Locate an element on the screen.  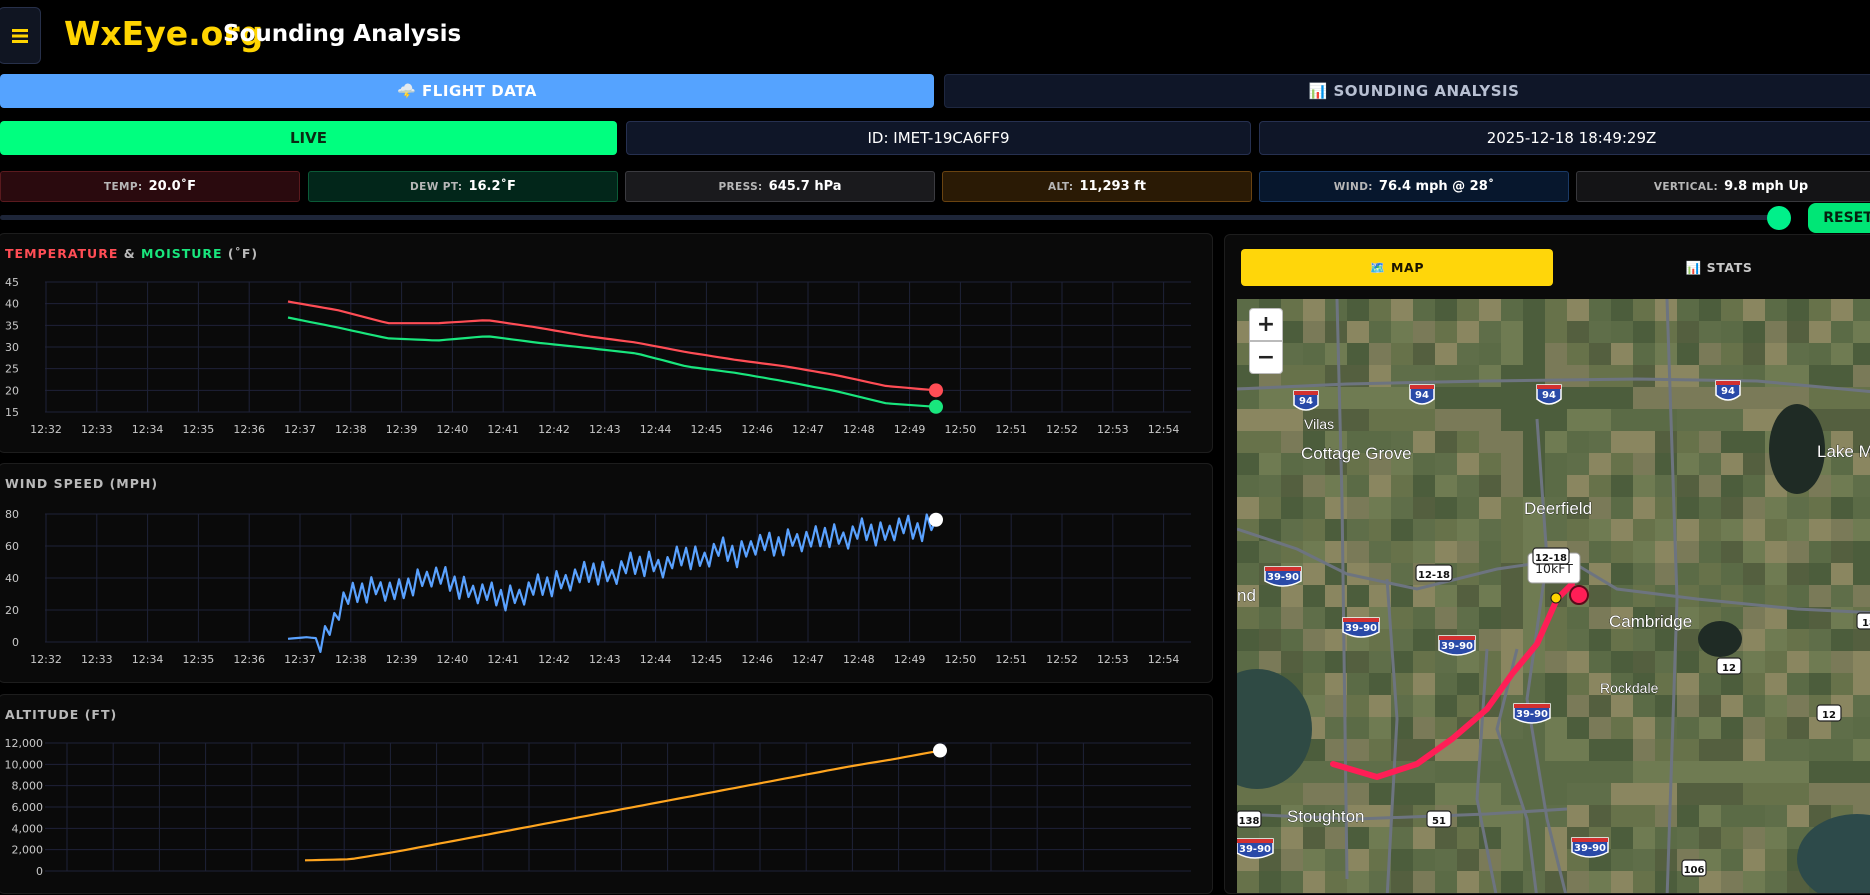
wind-value: 76.4 mph @ 28˚ is located at coordinates (1436, 186).